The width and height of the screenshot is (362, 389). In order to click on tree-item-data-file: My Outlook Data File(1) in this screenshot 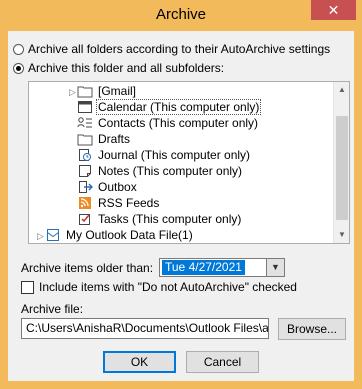, I will do `click(120, 235)`.